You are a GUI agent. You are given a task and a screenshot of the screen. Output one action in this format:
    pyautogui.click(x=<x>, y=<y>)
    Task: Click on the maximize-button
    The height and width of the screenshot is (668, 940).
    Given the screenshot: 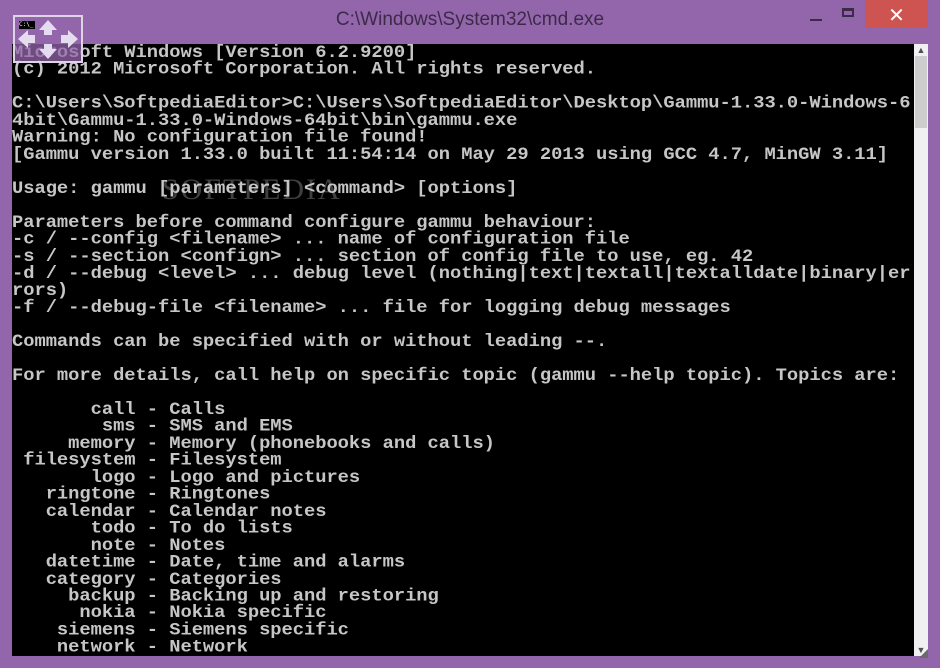 What is the action you would take?
    pyautogui.click(x=850, y=14)
    